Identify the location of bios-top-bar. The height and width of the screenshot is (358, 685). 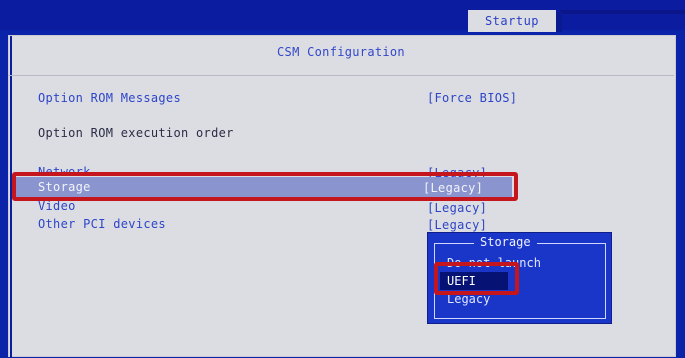
(342, 15).